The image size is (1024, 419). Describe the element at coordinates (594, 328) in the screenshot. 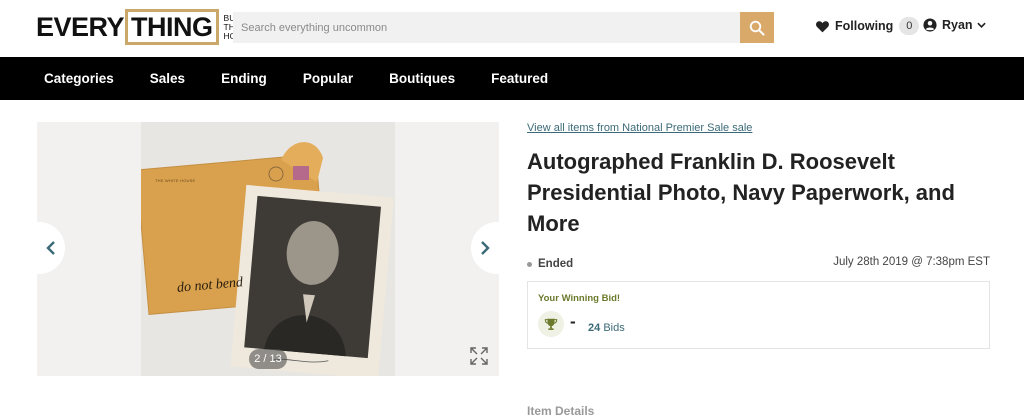

I see `bid-count: 24` at that location.